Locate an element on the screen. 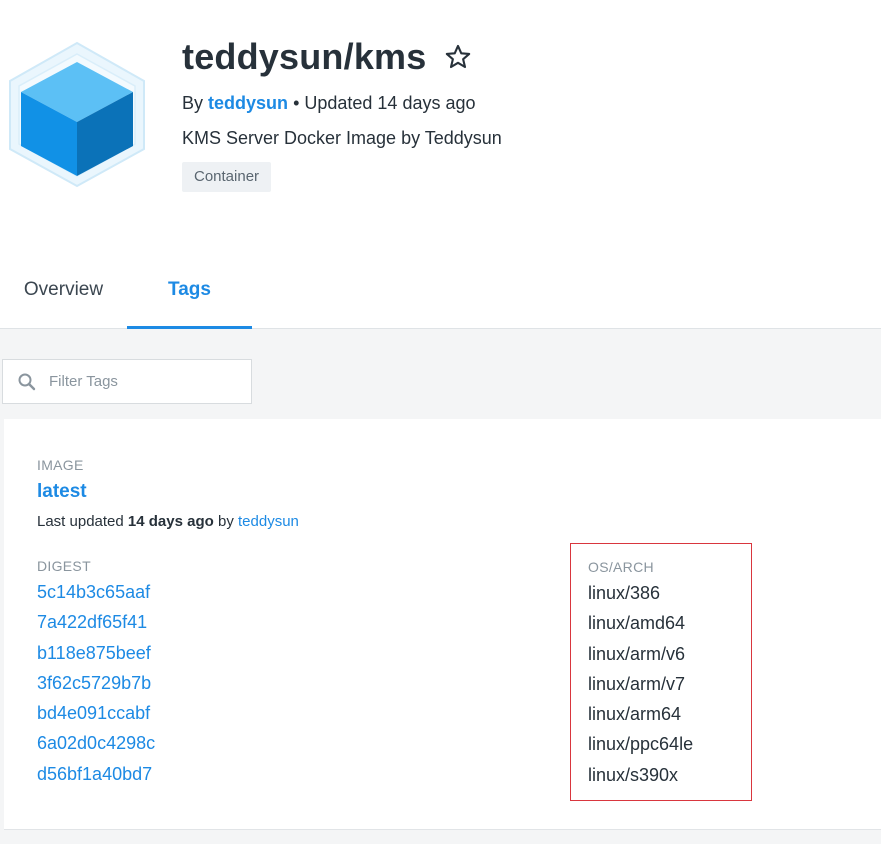 This screenshot has width=881, height=844. title-row: teddysun/kms is located at coordinates (327, 57).